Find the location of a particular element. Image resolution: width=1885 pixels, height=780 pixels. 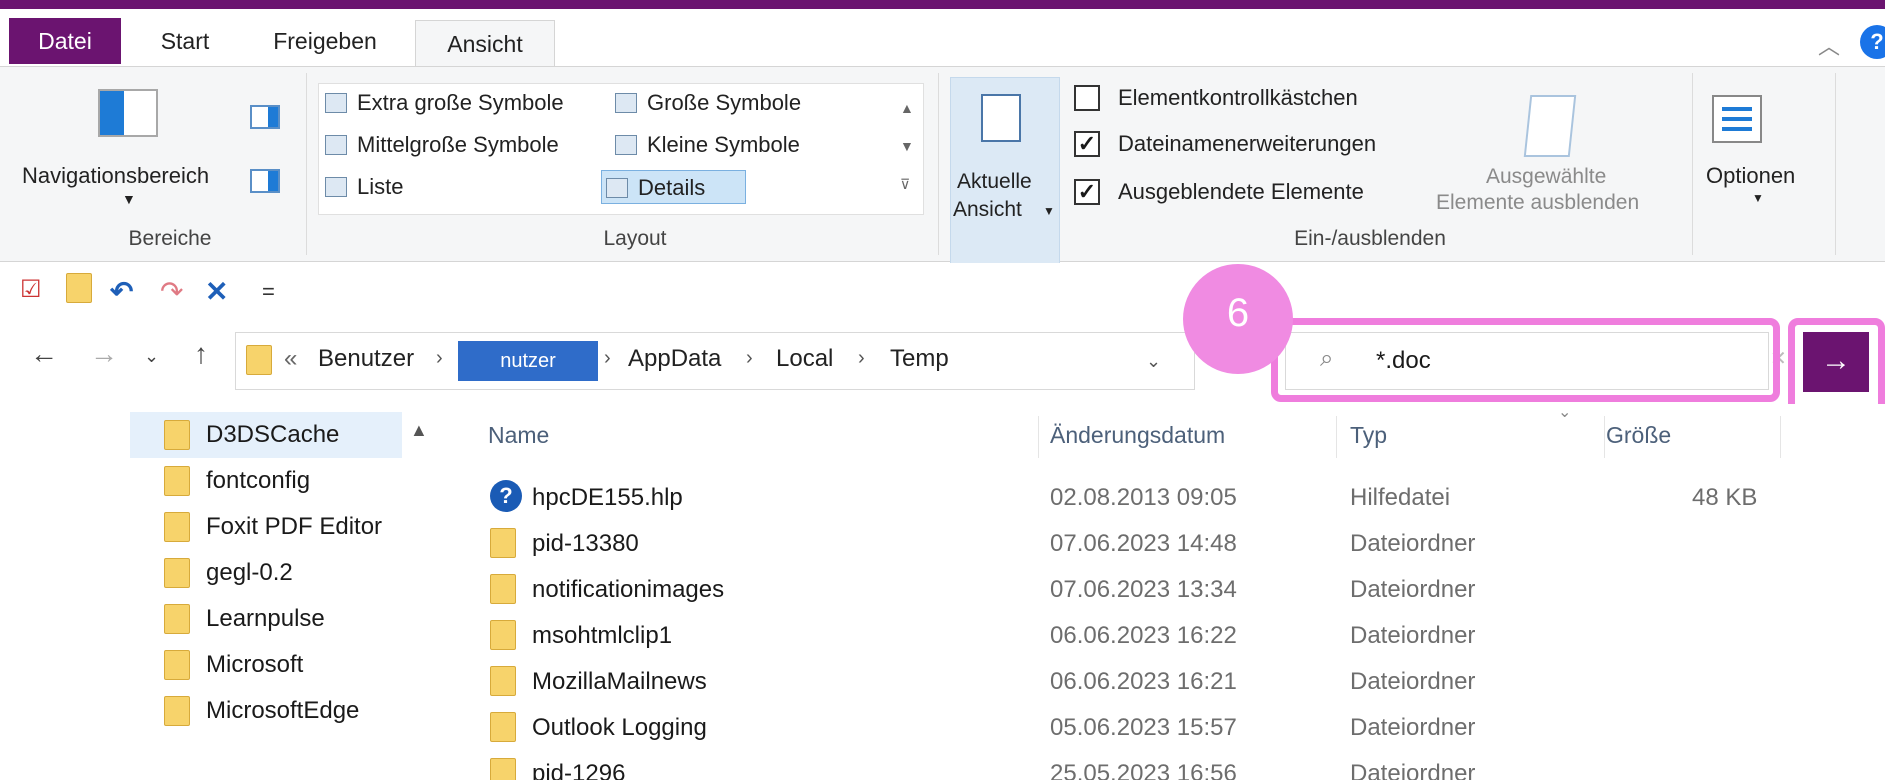

item-checkboxes-label: Elementkontrollkästchen is located at coordinates (1238, 97).